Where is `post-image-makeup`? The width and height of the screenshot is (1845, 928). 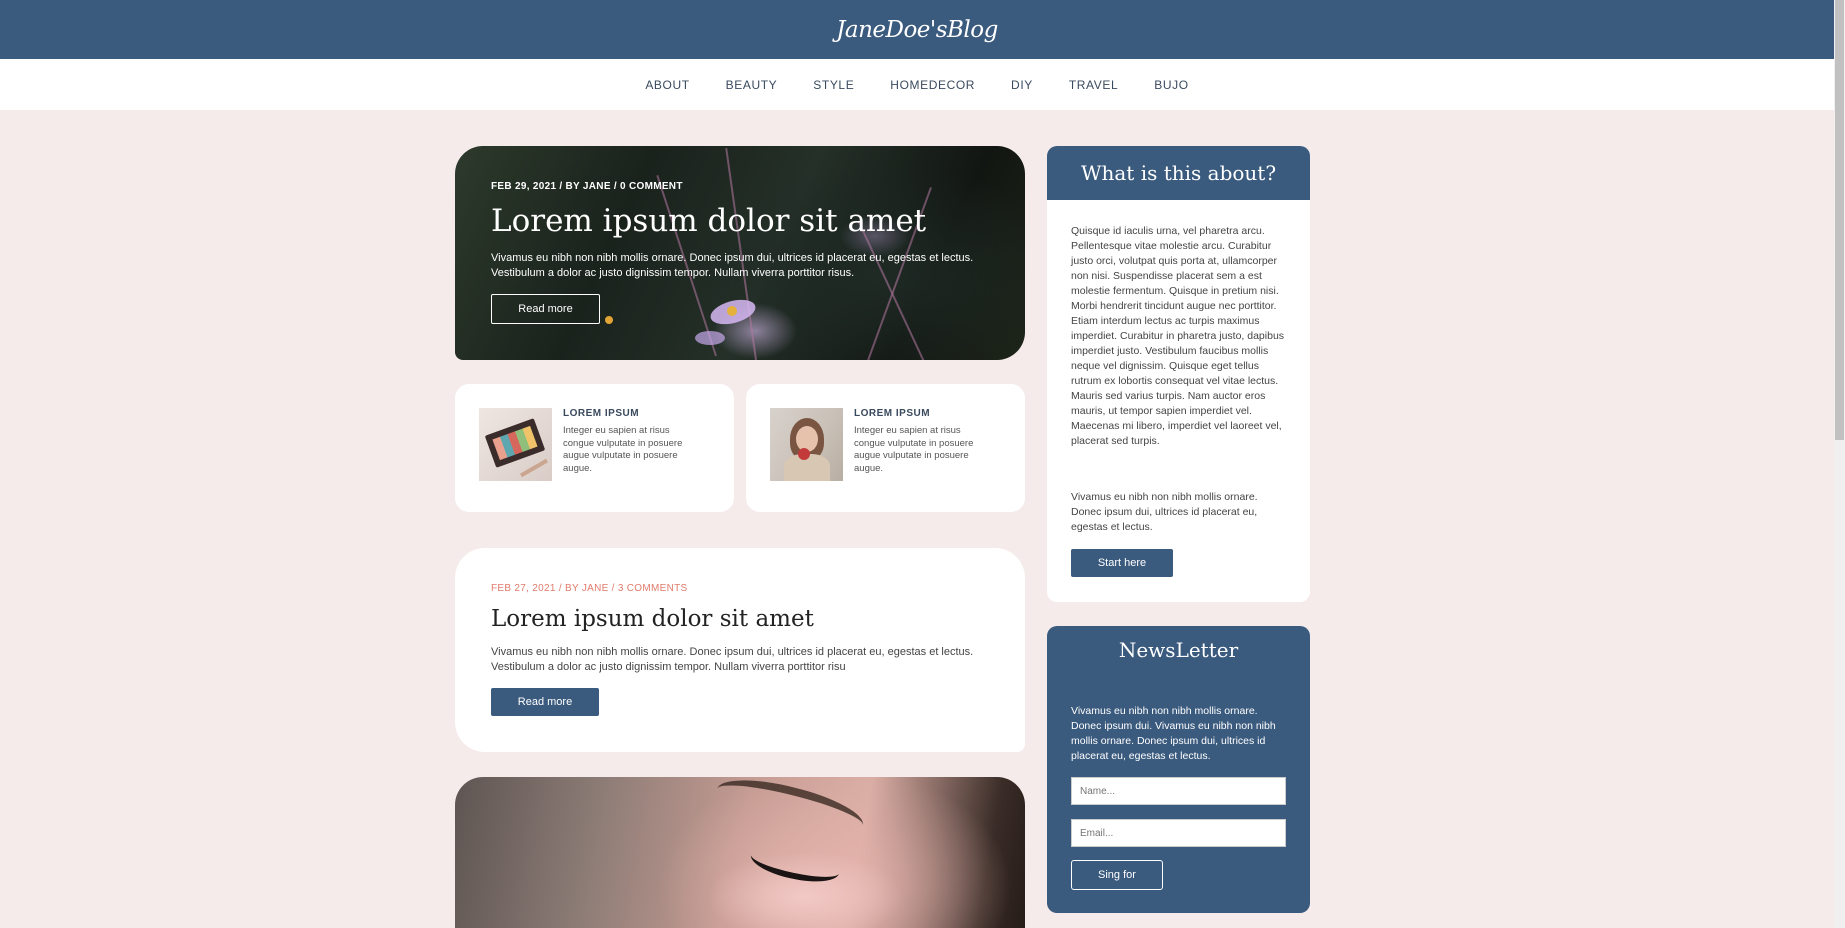
post-image-makeup is located at coordinates (740, 852).